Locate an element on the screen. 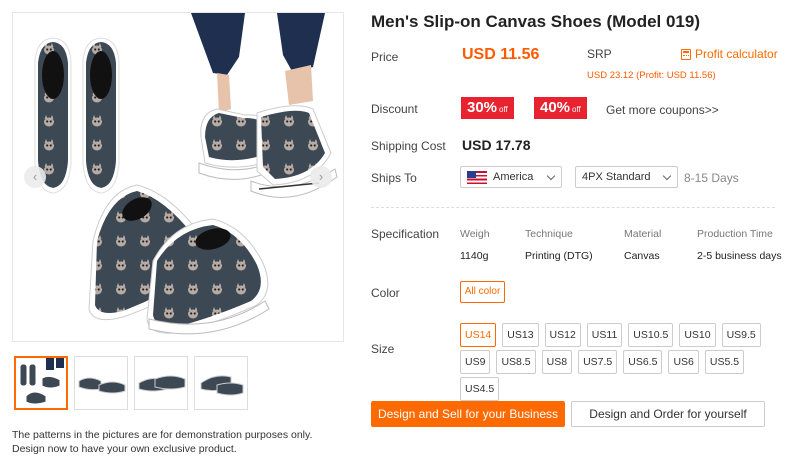  size-option: US13 is located at coordinates (520, 335).